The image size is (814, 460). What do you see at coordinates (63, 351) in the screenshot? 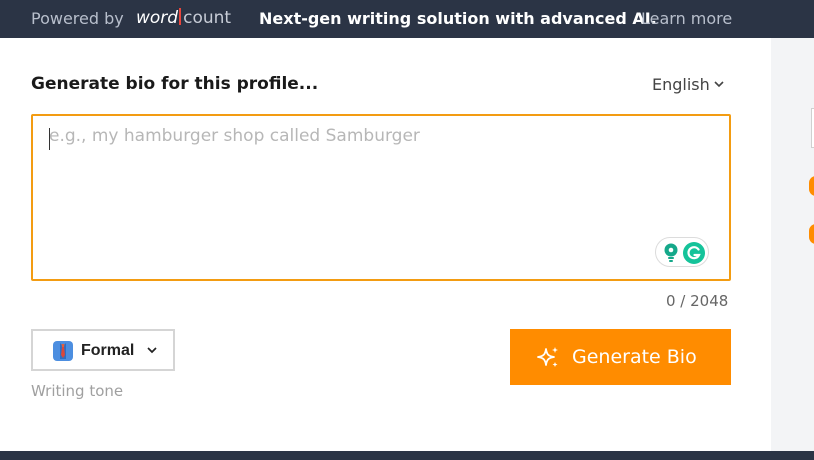
I see `necktie-icon` at bounding box center [63, 351].